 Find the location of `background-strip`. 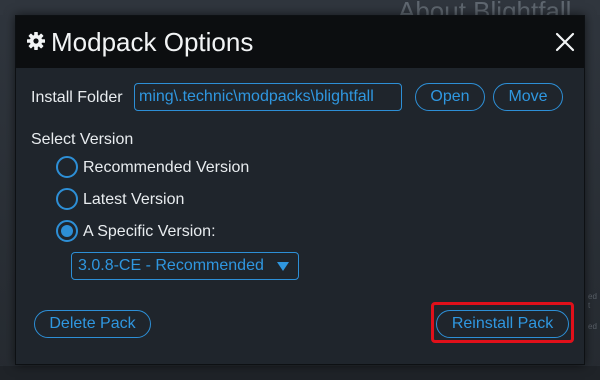

background-strip is located at coordinates (300, 373).